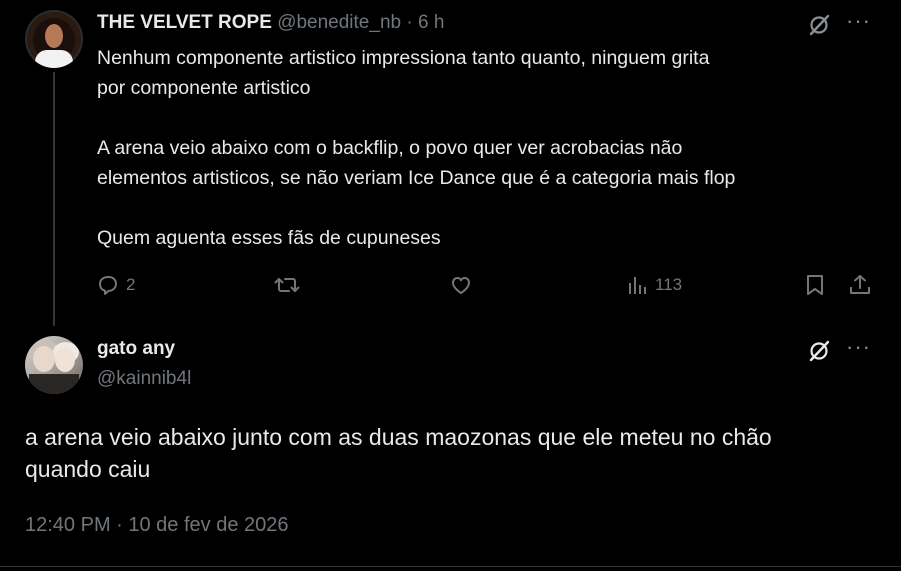 This screenshot has width=901, height=571. I want to click on bookmark-button, so click(815, 285).